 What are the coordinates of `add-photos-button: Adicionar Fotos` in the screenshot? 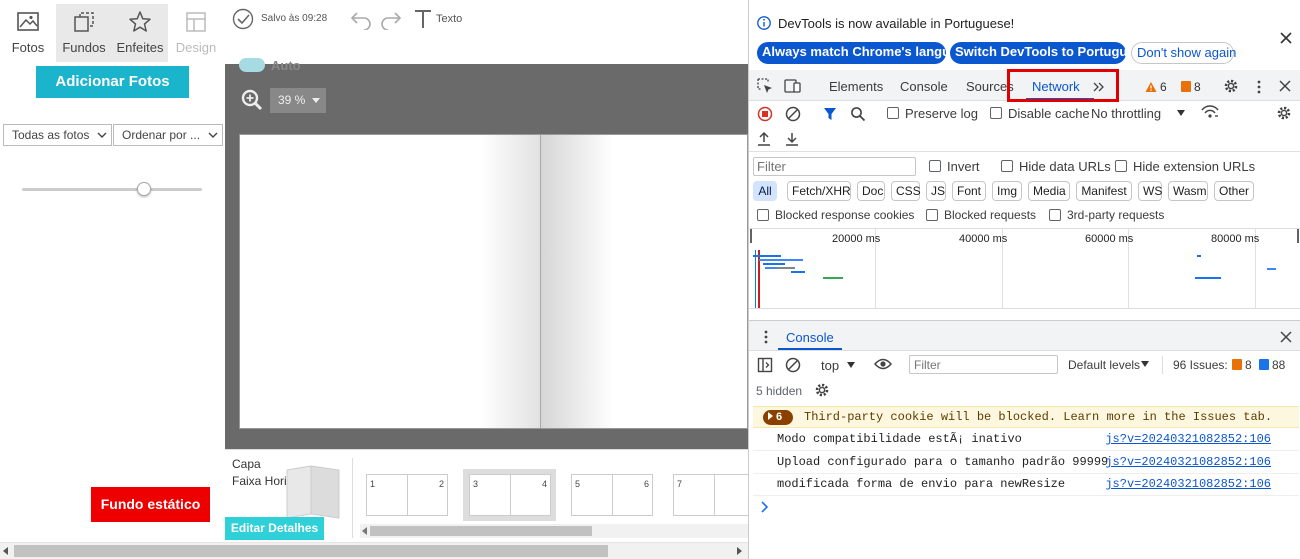 It's located at (112, 82).